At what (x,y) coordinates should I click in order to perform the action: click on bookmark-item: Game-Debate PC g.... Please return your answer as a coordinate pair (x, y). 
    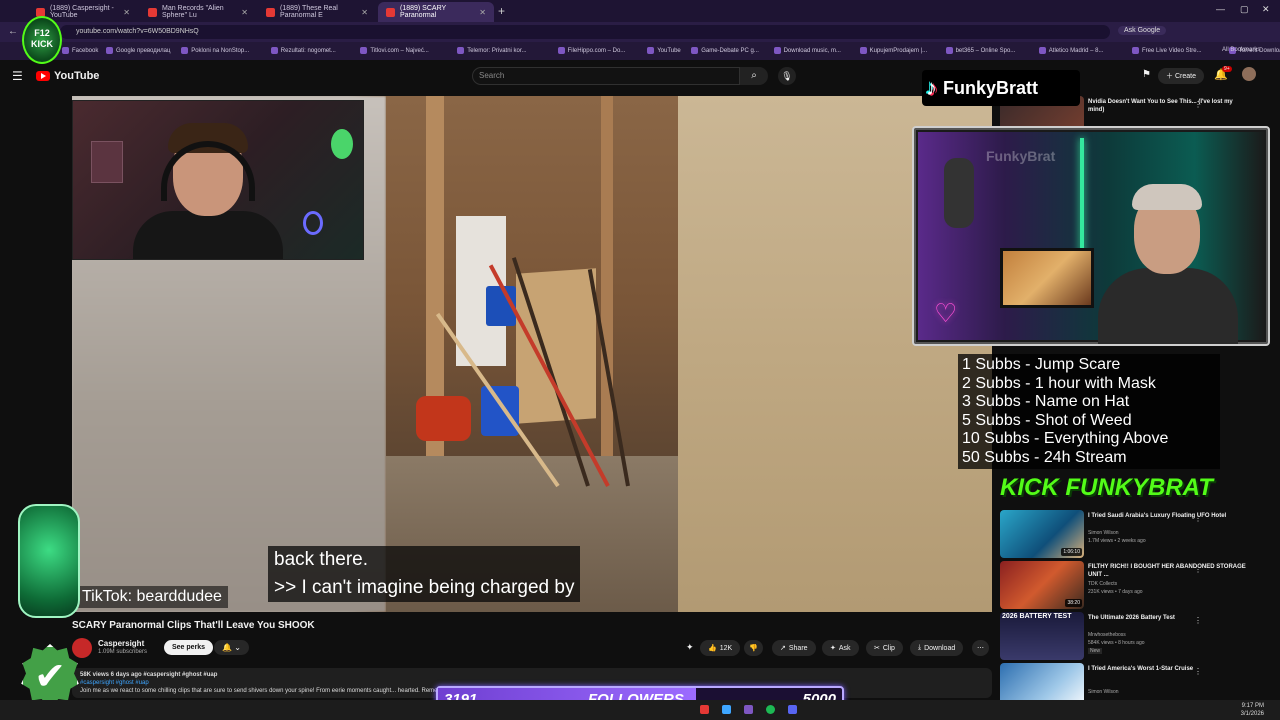
    Looking at the image, I should click on (725, 50).